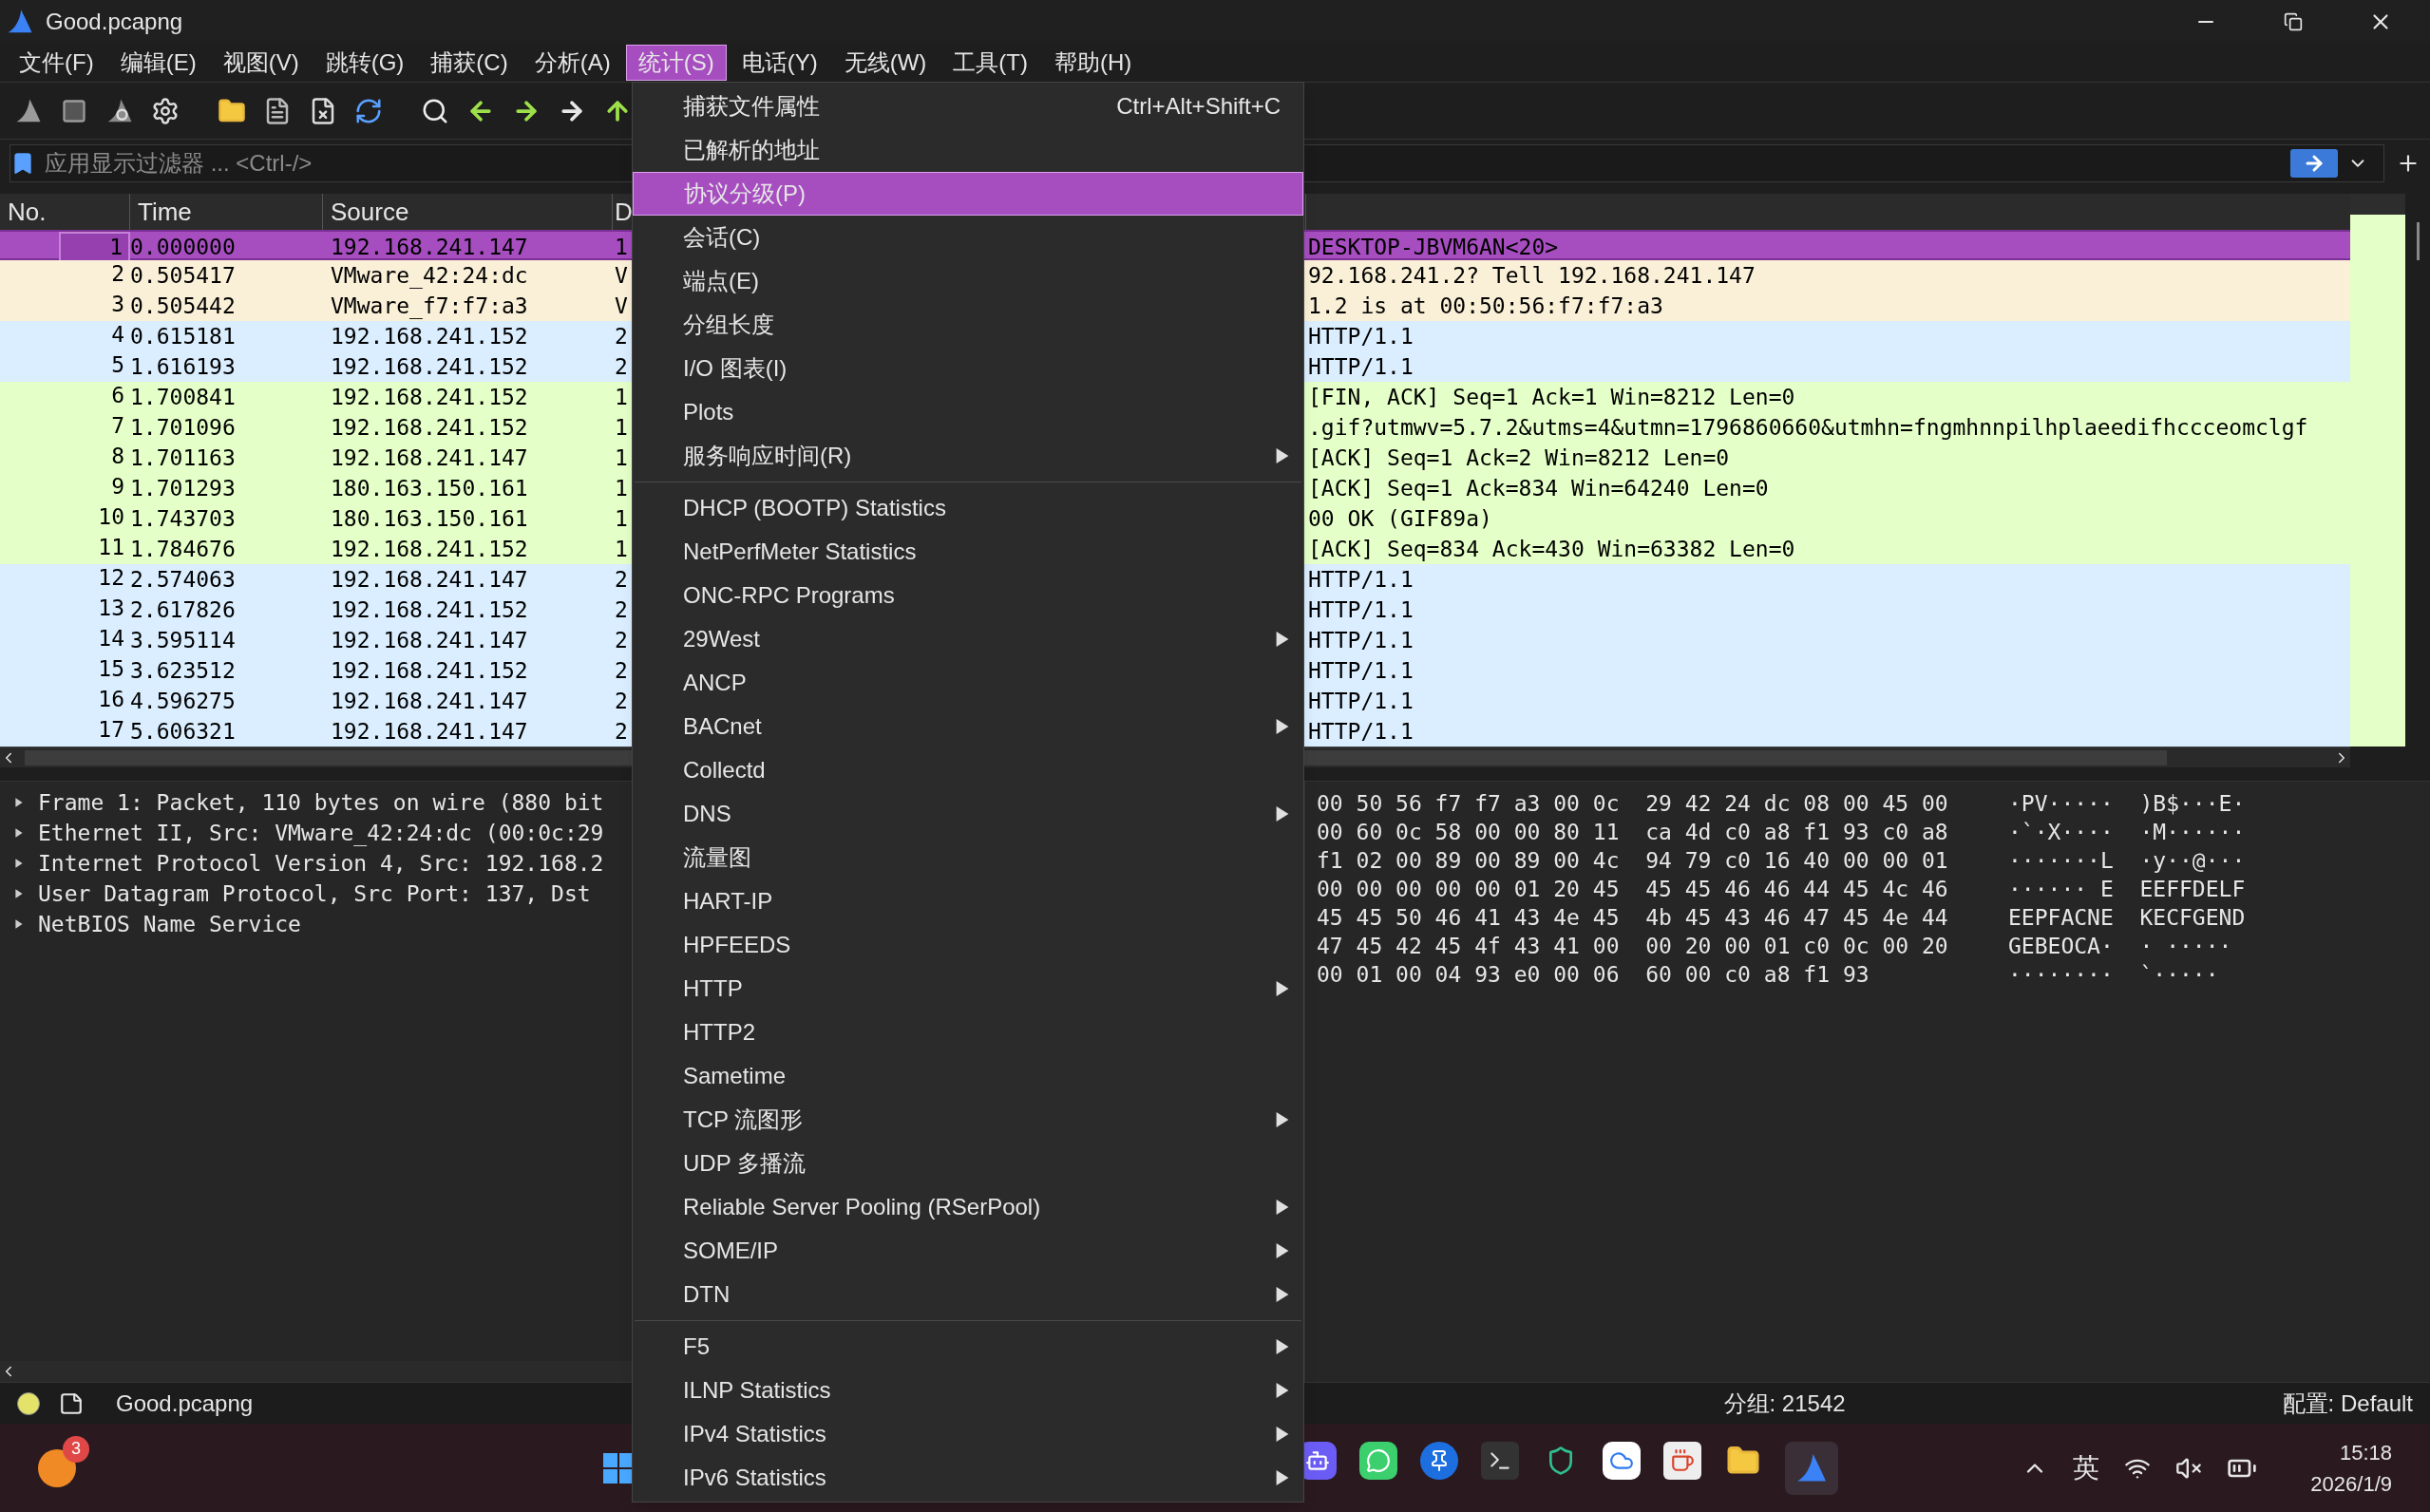 The height and width of the screenshot is (1512, 2430). What do you see at coordinates (76, 1449) in the screenshot?
I see `notification-badge: 3` at bounding box center [76, 1449].